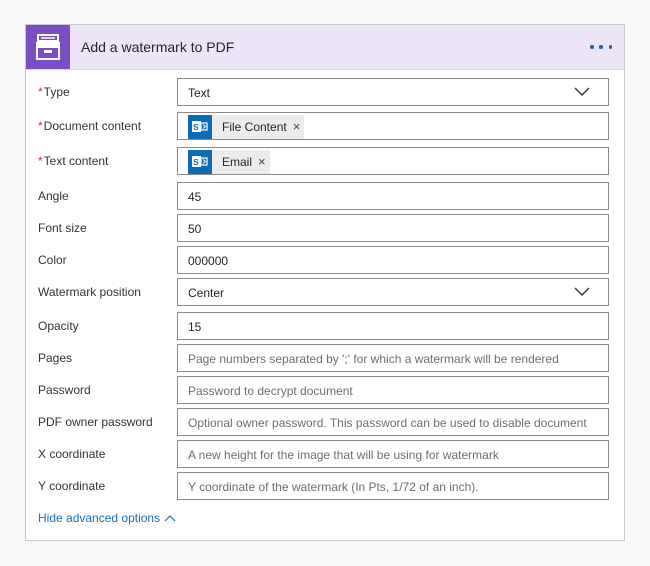 This screenshot has width=650, height=566. Describe the element at coordinates (48, 47) in the screenshot. I see `archive-box-icon` at that location.